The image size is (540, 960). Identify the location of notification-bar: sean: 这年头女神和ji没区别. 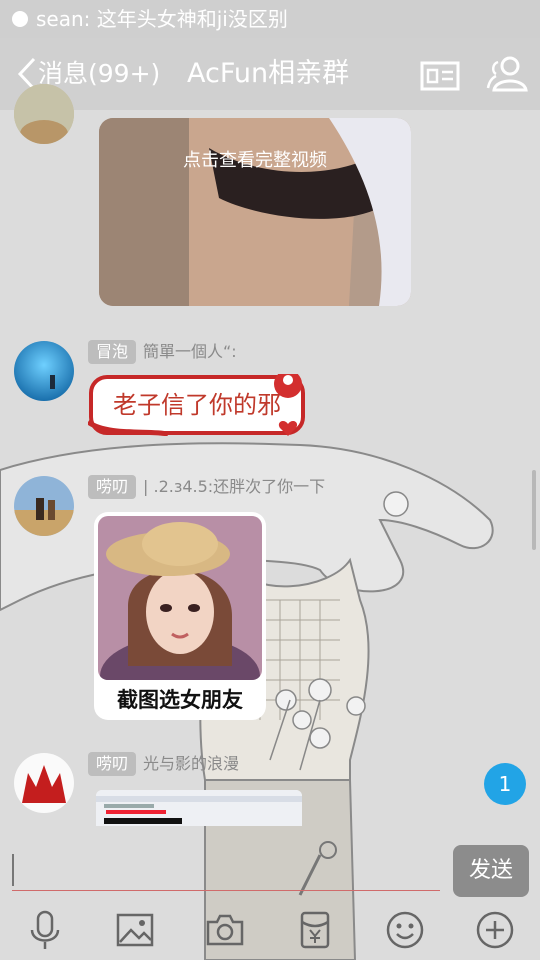
(270, 19).